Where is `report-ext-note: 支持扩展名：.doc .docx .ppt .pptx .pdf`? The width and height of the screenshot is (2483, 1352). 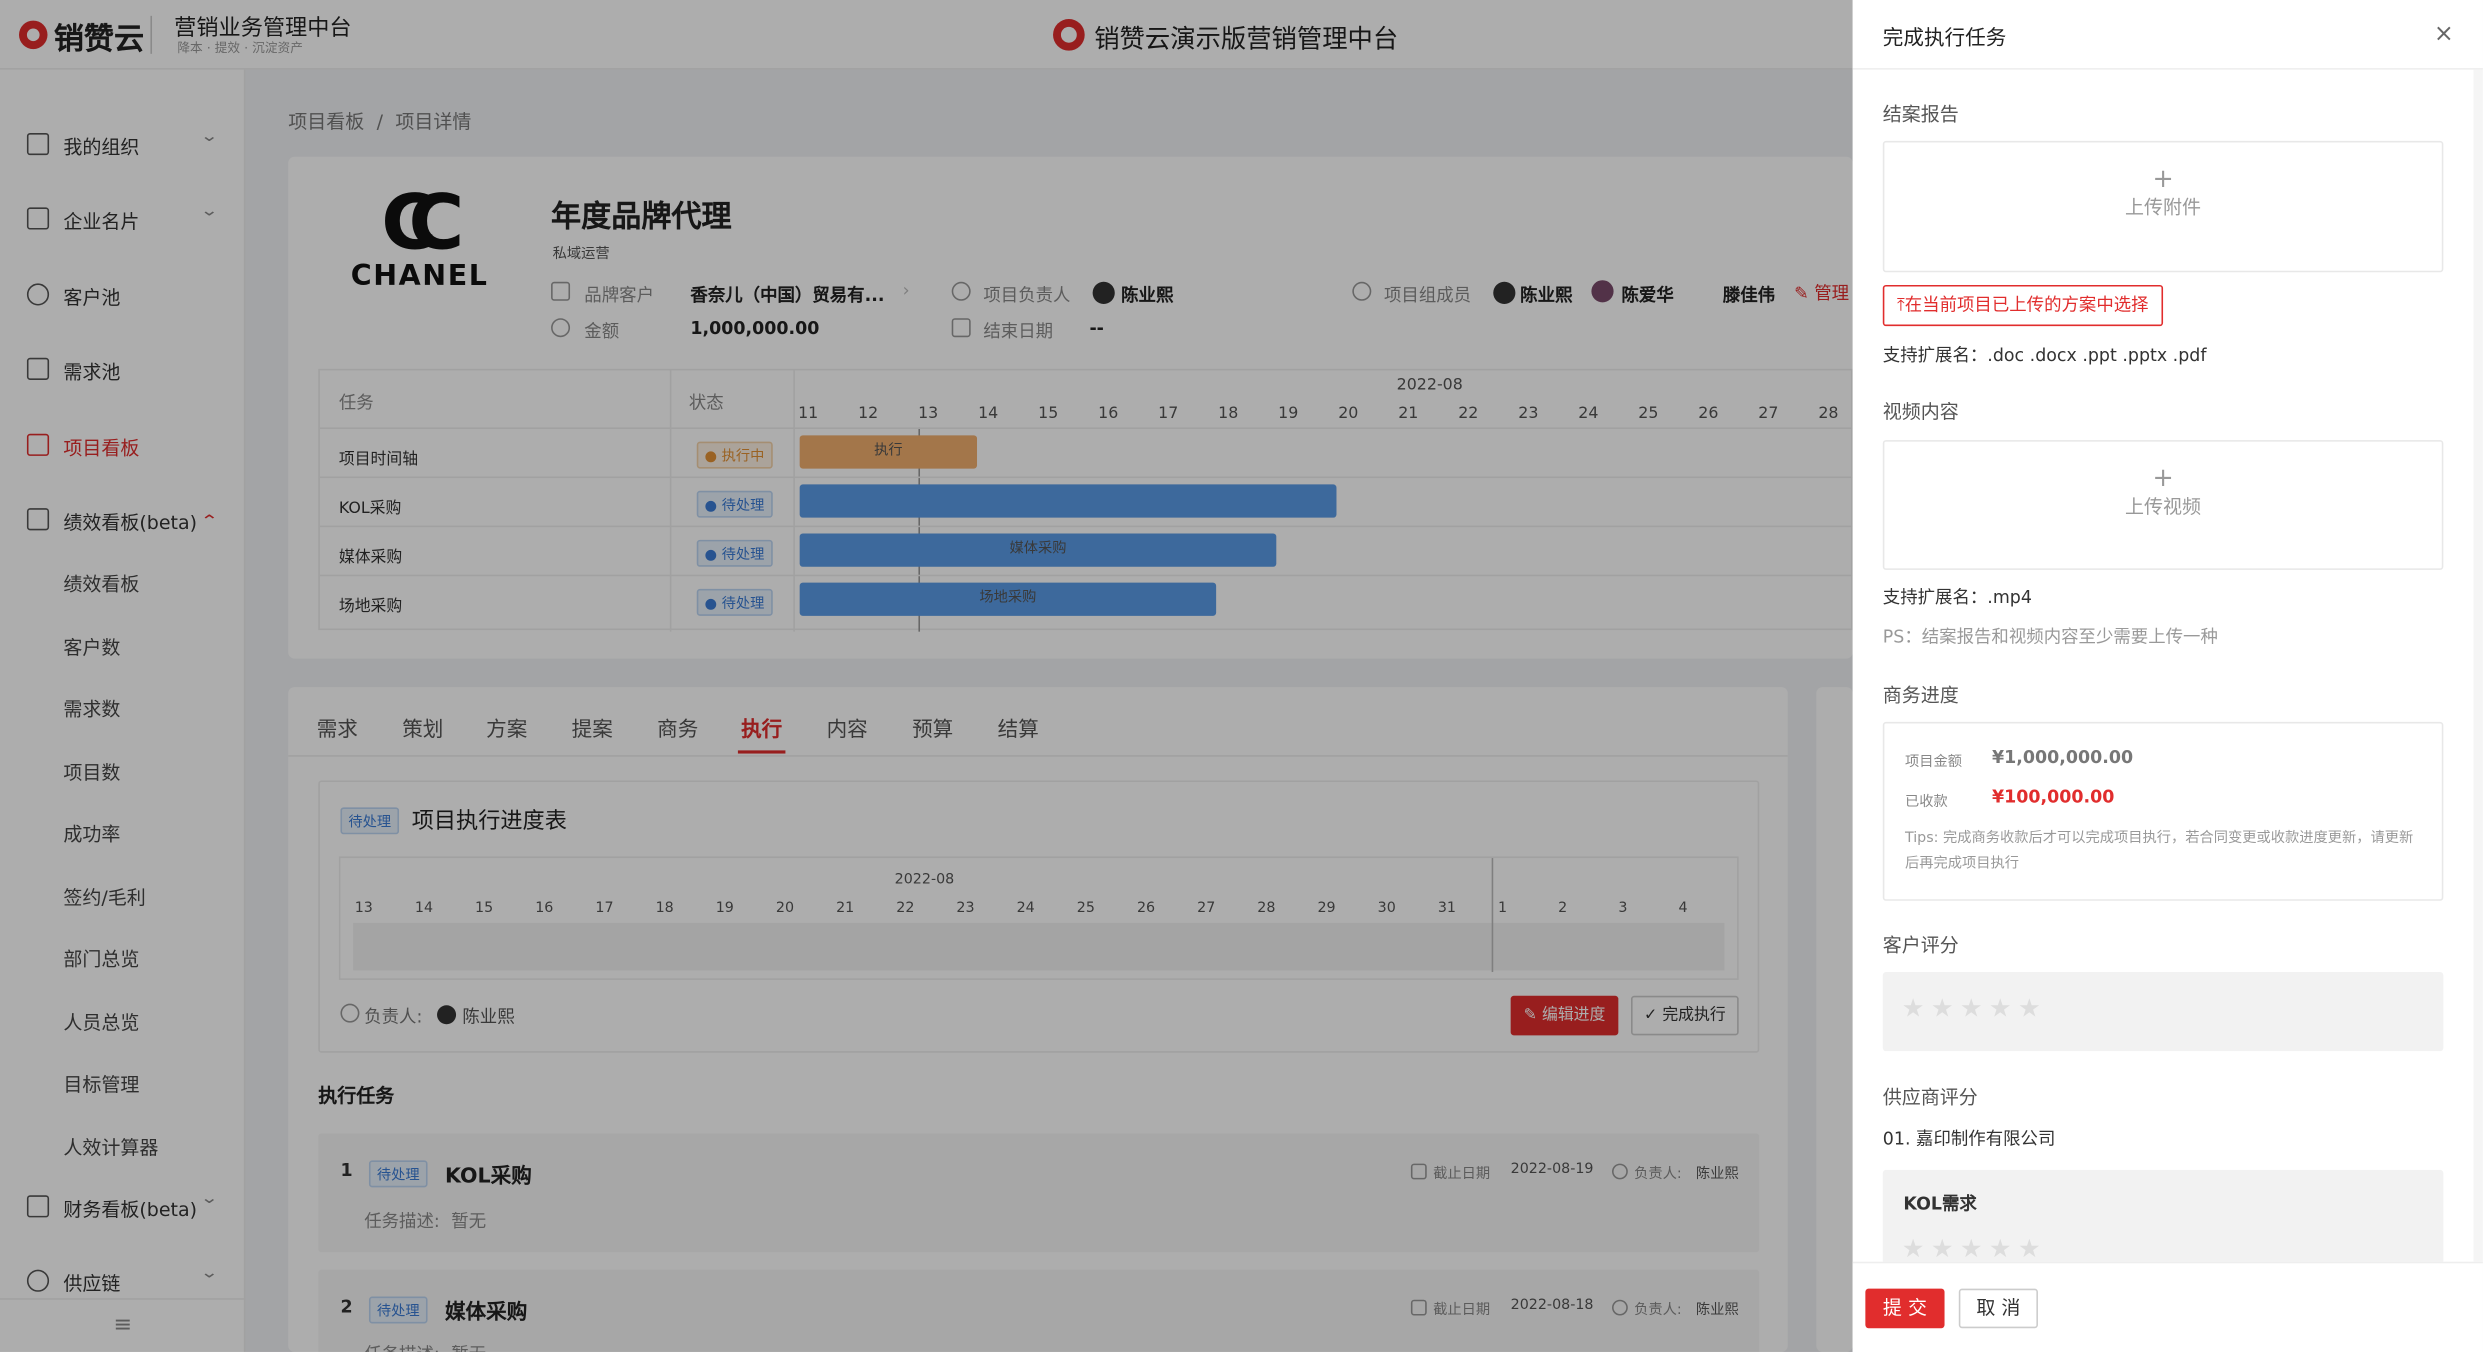
report-ext-note: 支持扩展名：.doc .docx .ppt .pptx .pdf is located at coordinates (2044, 355).